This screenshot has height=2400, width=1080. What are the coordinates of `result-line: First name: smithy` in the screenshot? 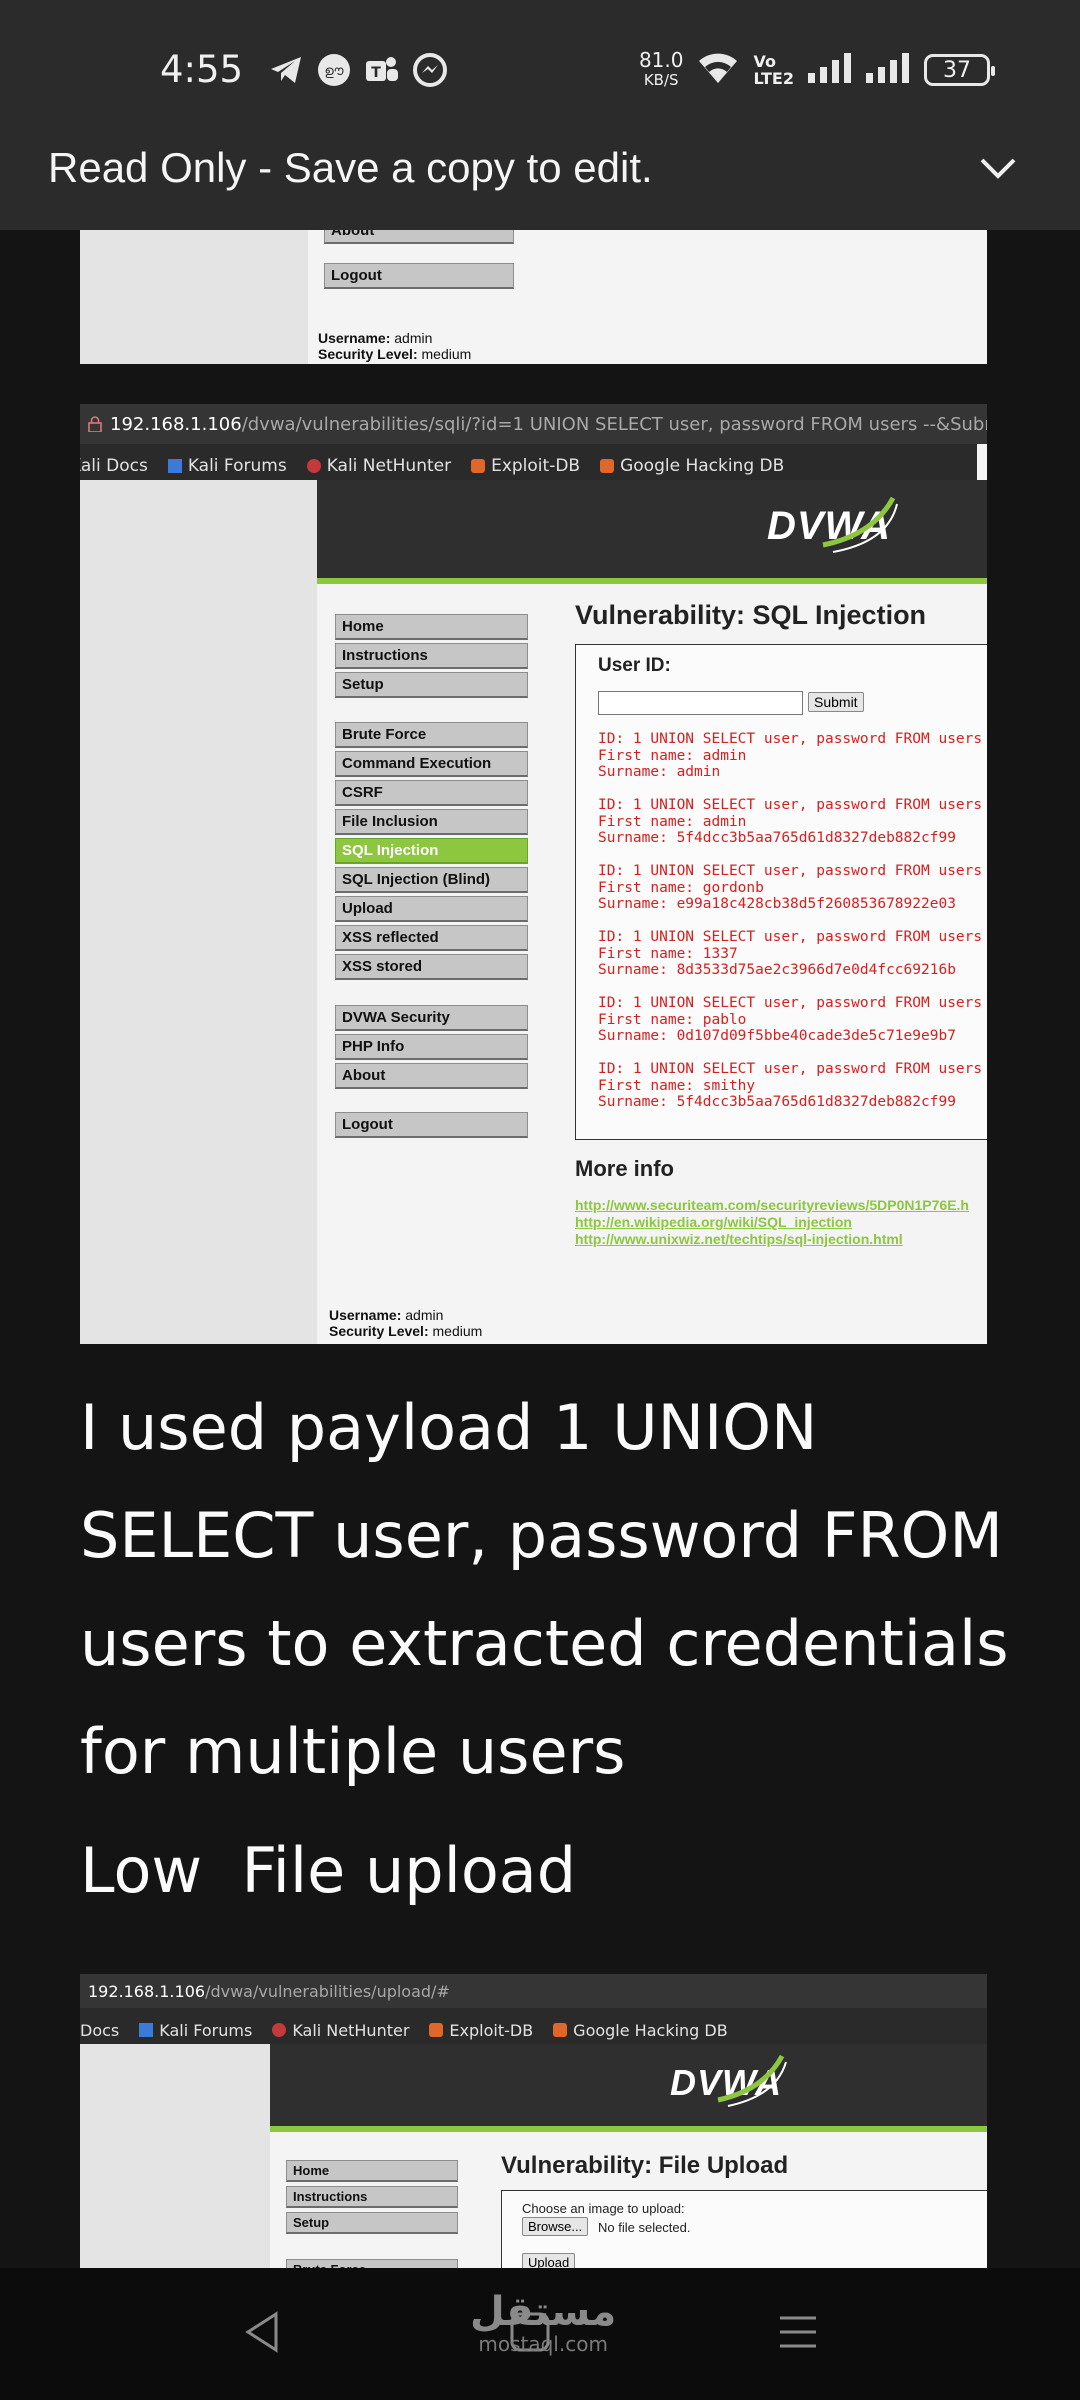 It's located at (677, 1085).